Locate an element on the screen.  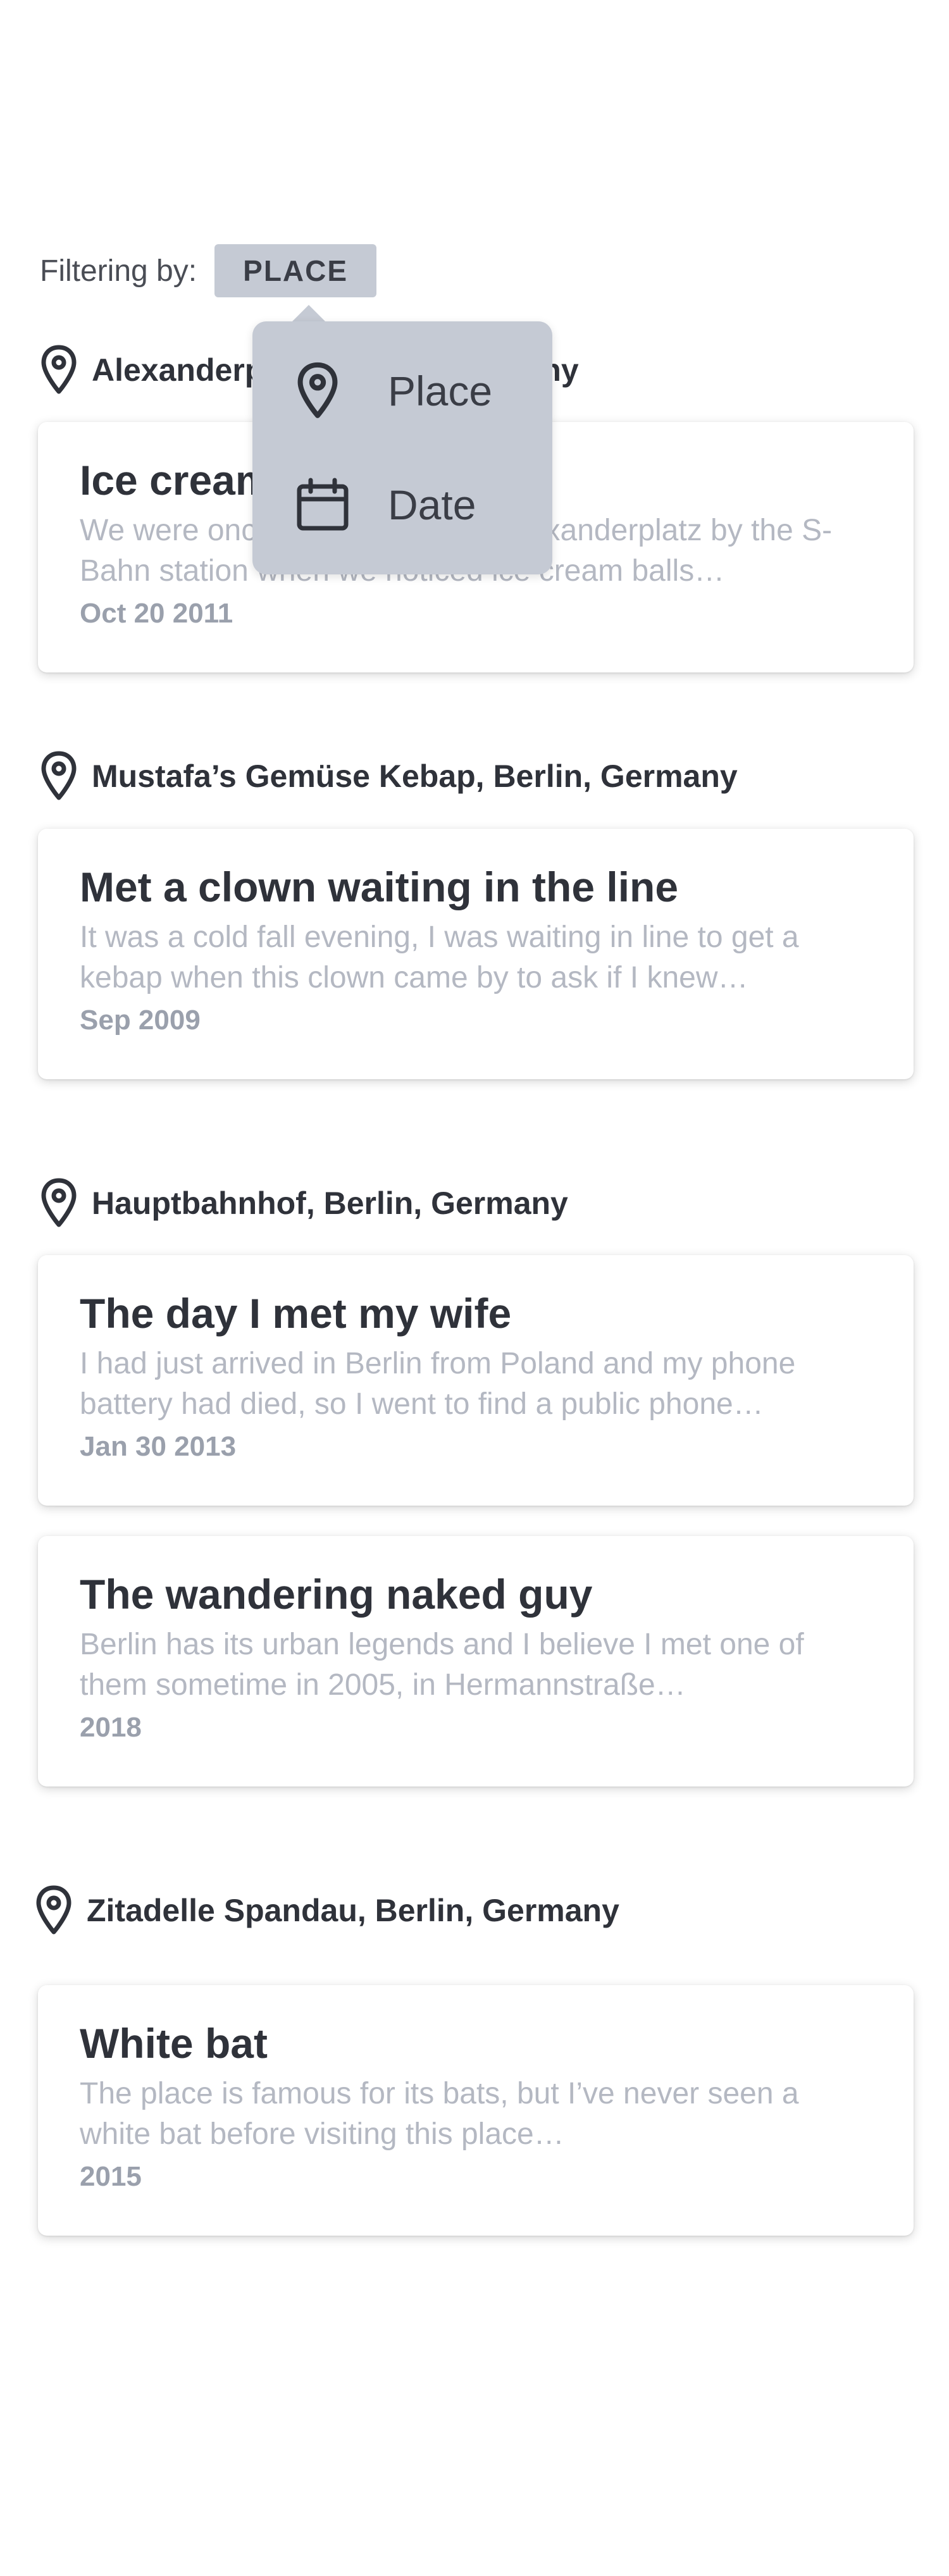
location-header: Zitadelle Spandau, Berlin, Germany is located at coordinates (327, 1911).